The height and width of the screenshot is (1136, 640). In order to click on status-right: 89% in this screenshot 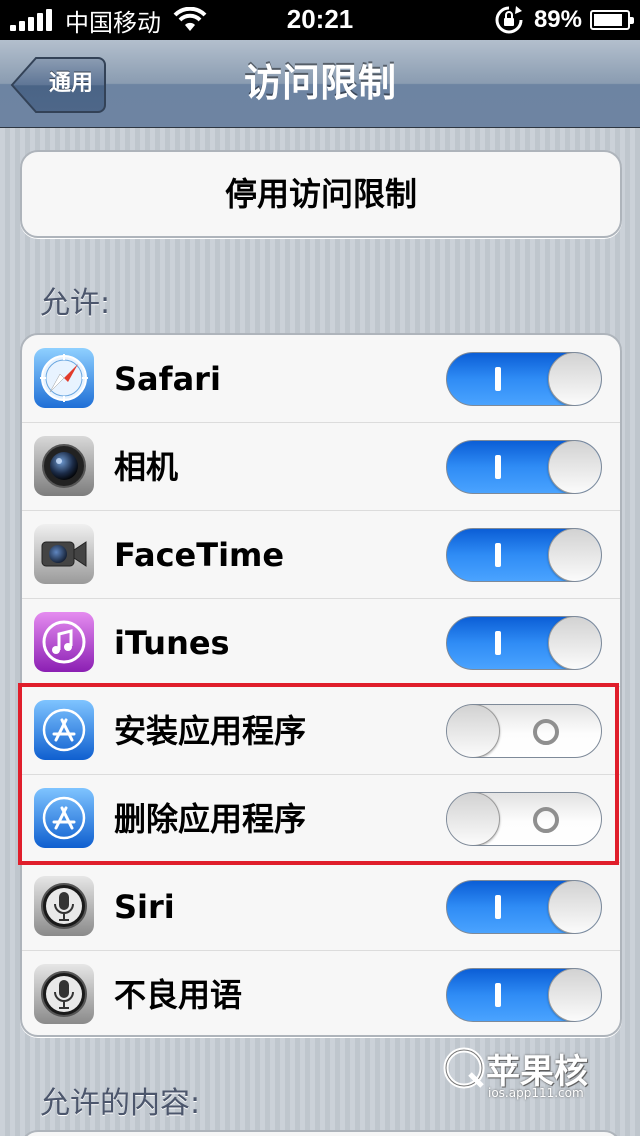, I will do `click(564, 20)`.